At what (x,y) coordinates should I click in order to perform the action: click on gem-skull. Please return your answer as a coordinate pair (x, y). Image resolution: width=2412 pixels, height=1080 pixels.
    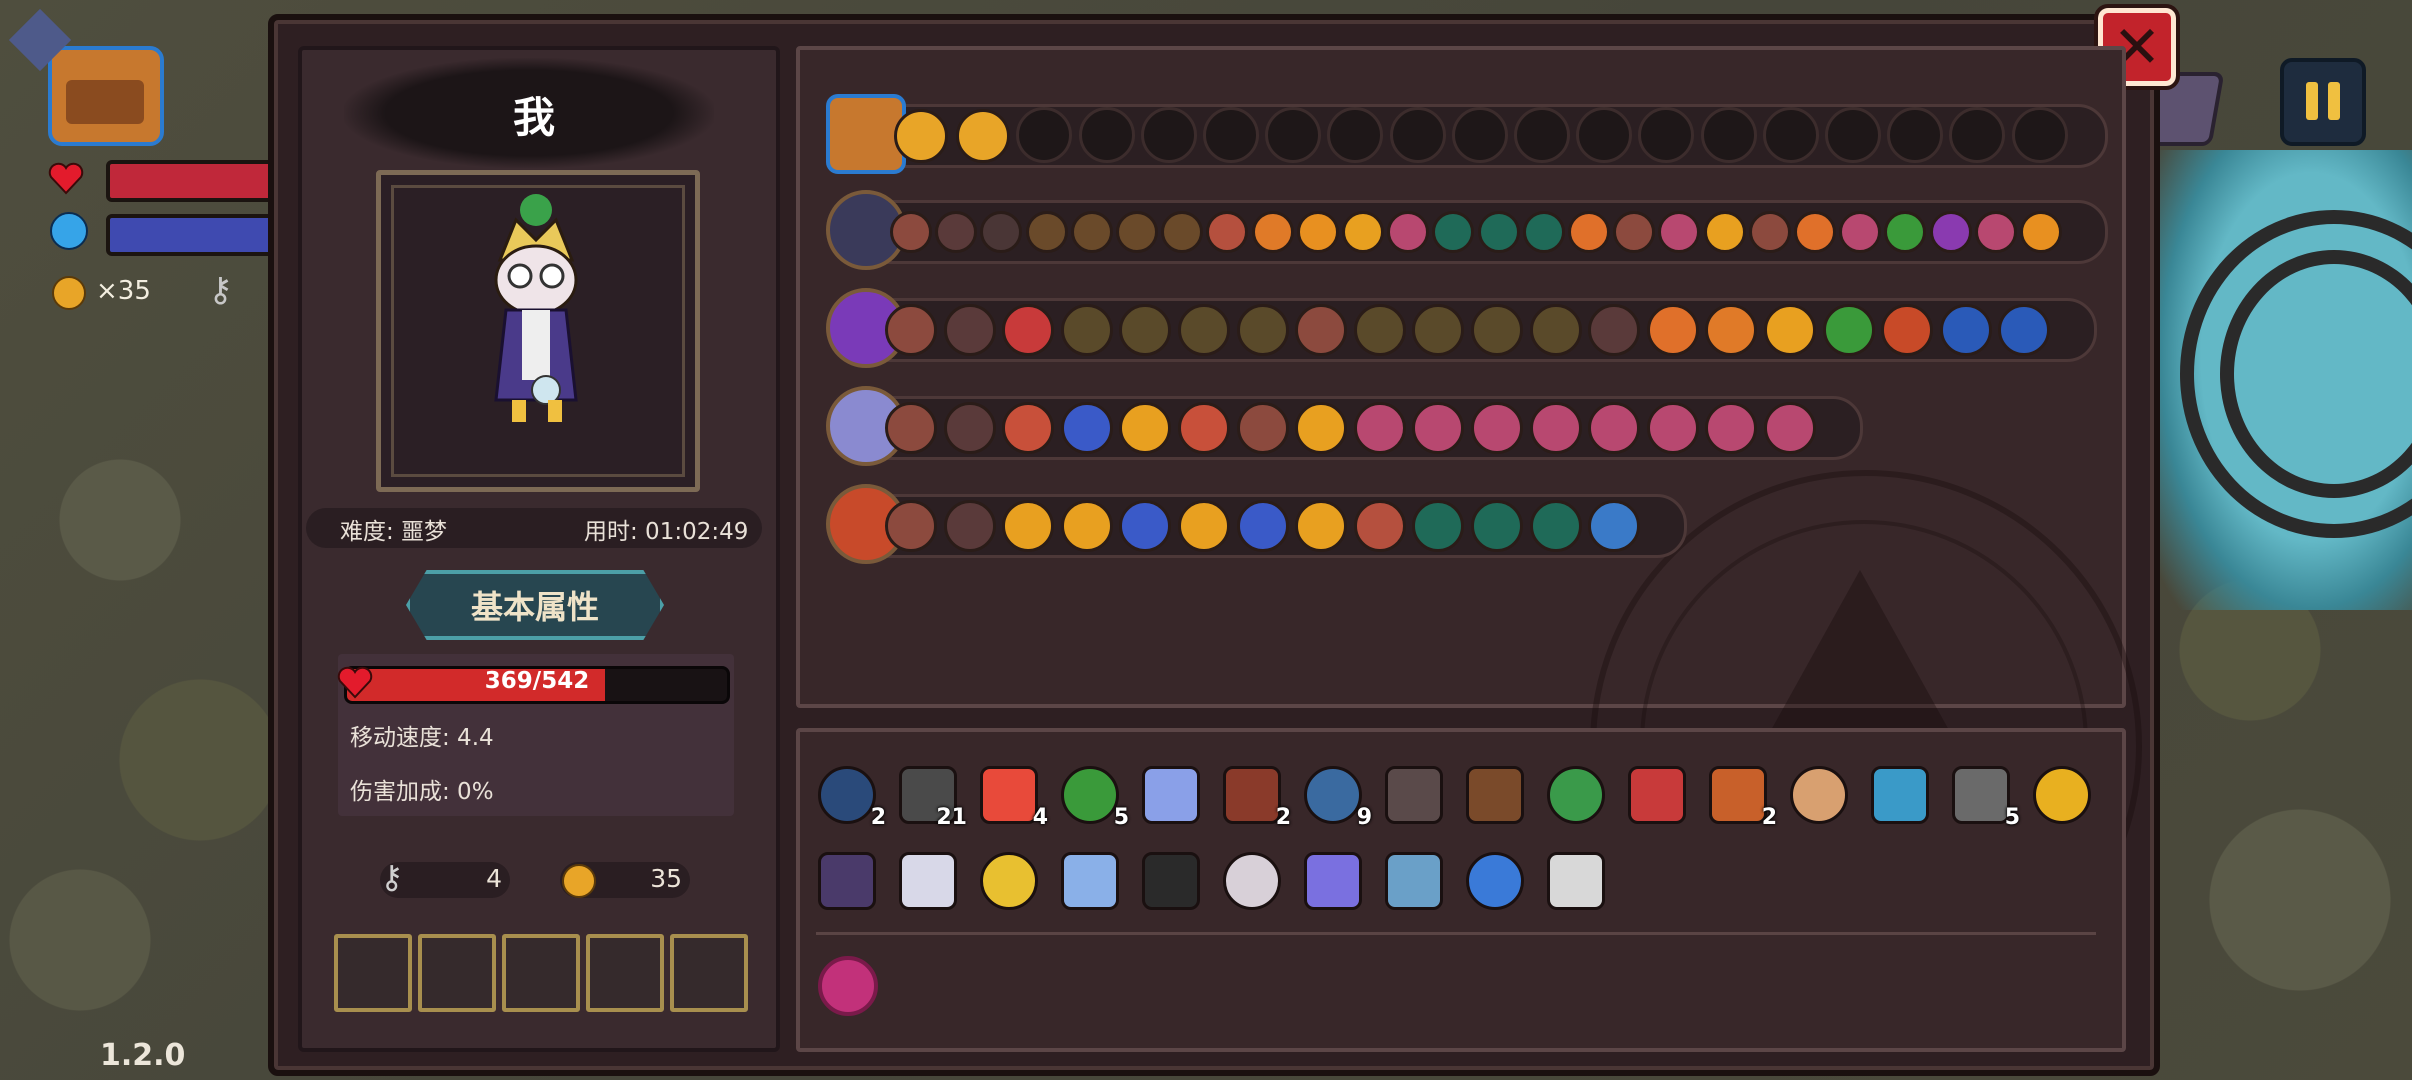
    Looking at the image, I should click on (1848, 330).